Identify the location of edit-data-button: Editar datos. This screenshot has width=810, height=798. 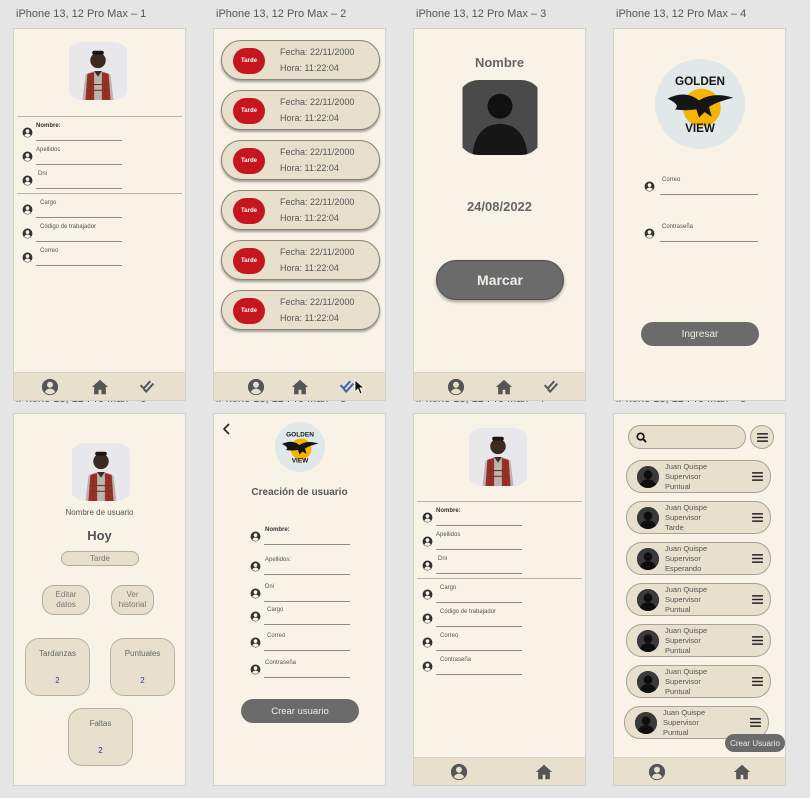
(66, 600).